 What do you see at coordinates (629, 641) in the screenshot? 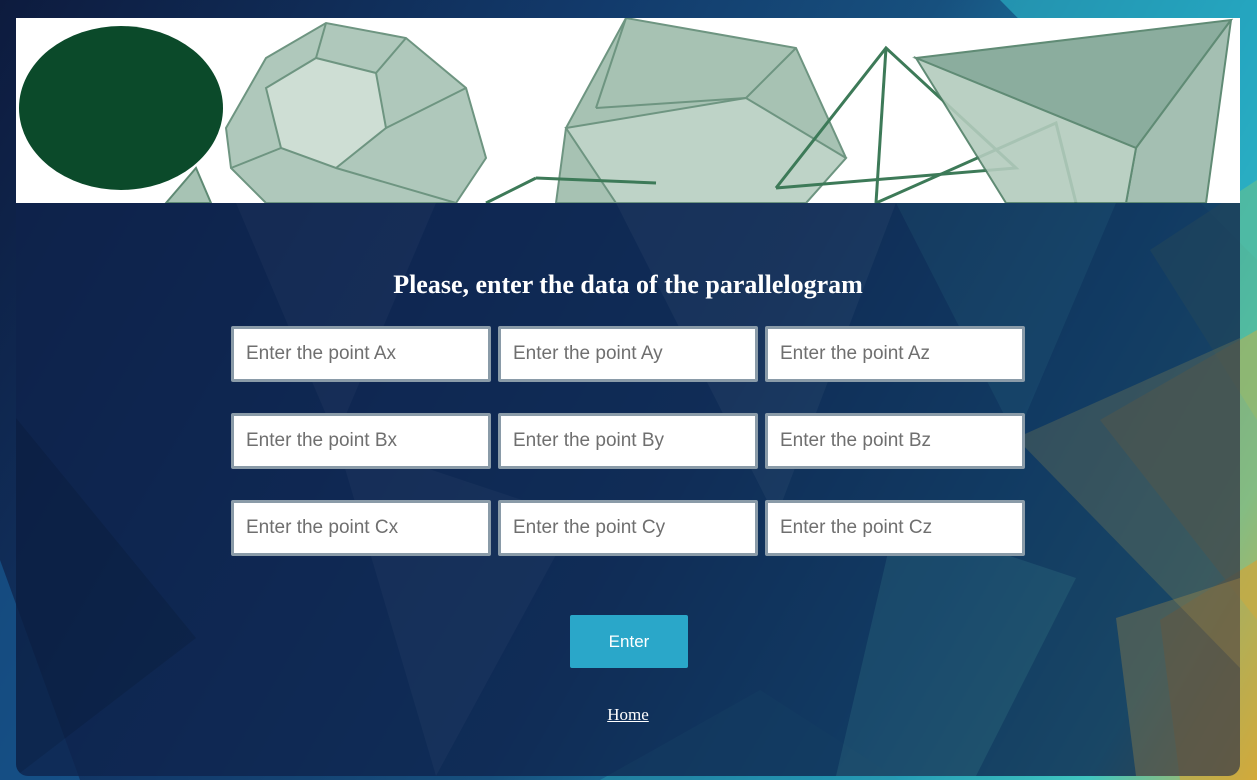
I see `enter-button: Enter` at bounding box center [629, 641].